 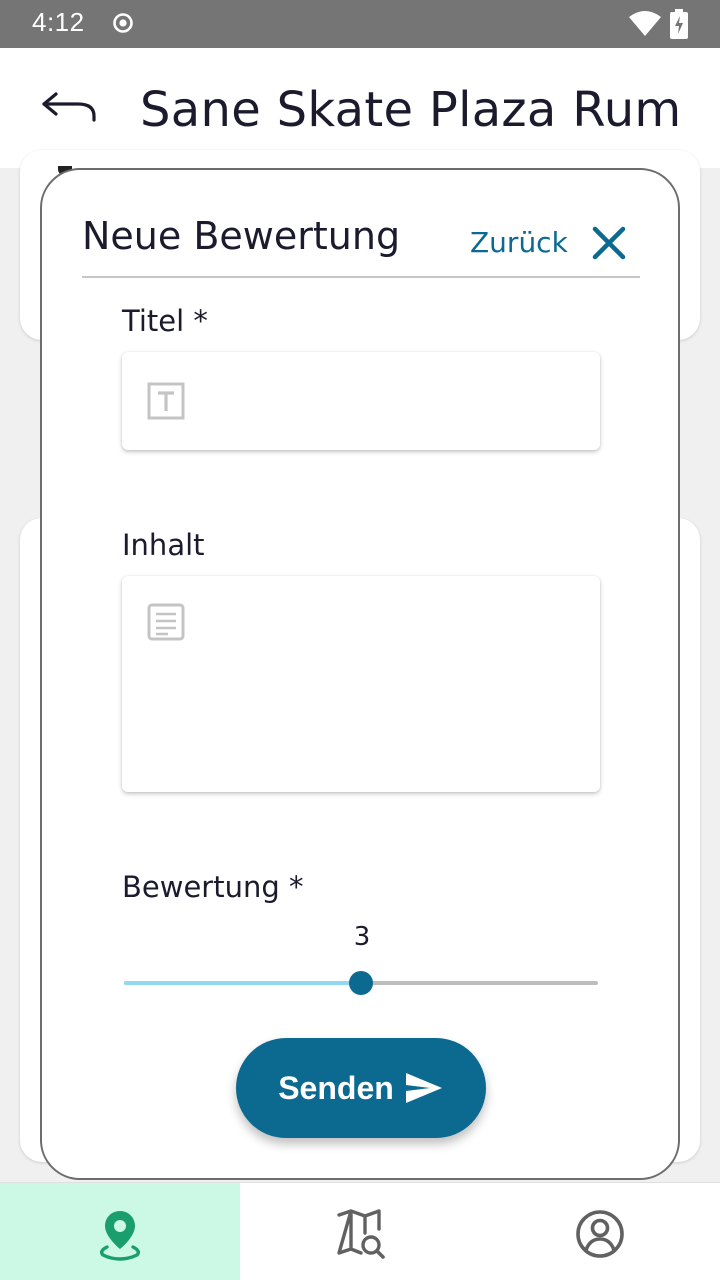 I want to click on bottom-navigation, so click(x=360, y=1231).